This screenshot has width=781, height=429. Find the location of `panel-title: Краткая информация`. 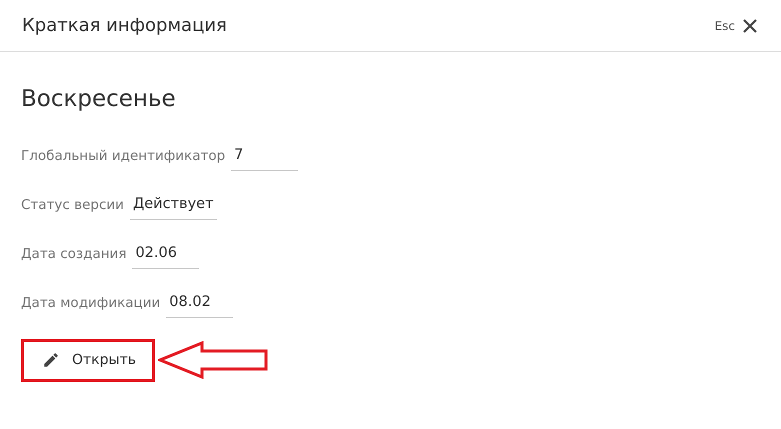

panel-title: Краткая информация is located at coordinates (124, 26).